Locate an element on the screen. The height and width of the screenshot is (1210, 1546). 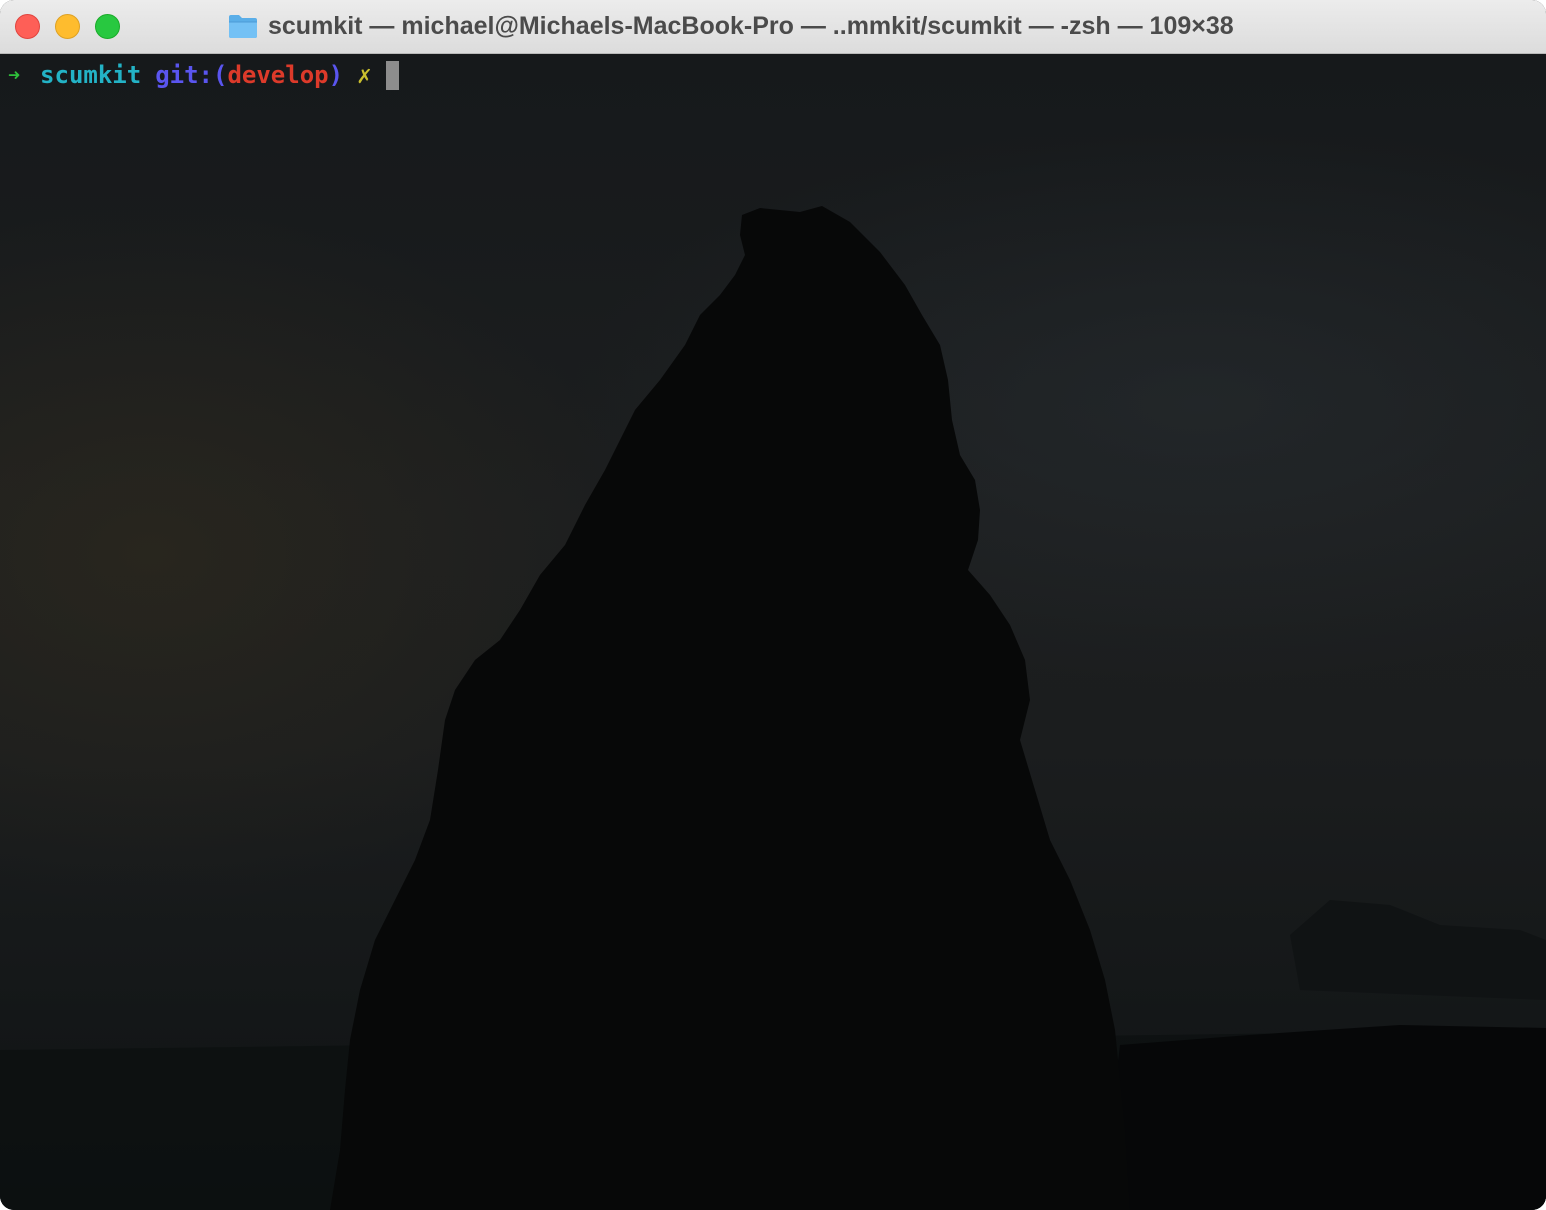
folder-icon is located at coordinates (243, 26).